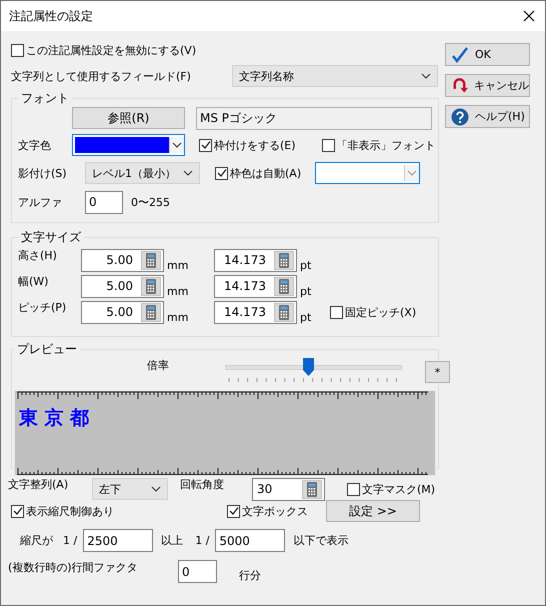 The height and width of the screenshot is (606, 546). Describe the element at coordinates (437, 372) in the screenshot. I see `reset-zoom-button: *` at that location.